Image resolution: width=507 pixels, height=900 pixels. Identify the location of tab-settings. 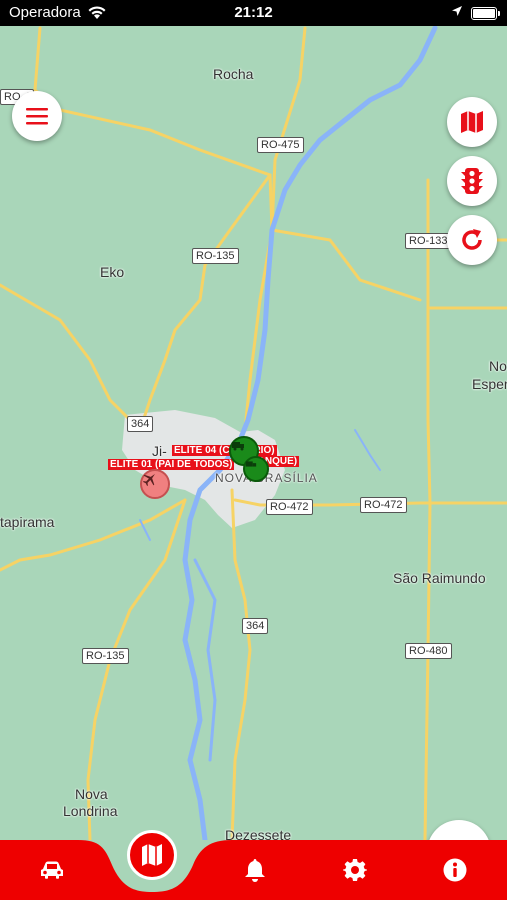
(355, 870).